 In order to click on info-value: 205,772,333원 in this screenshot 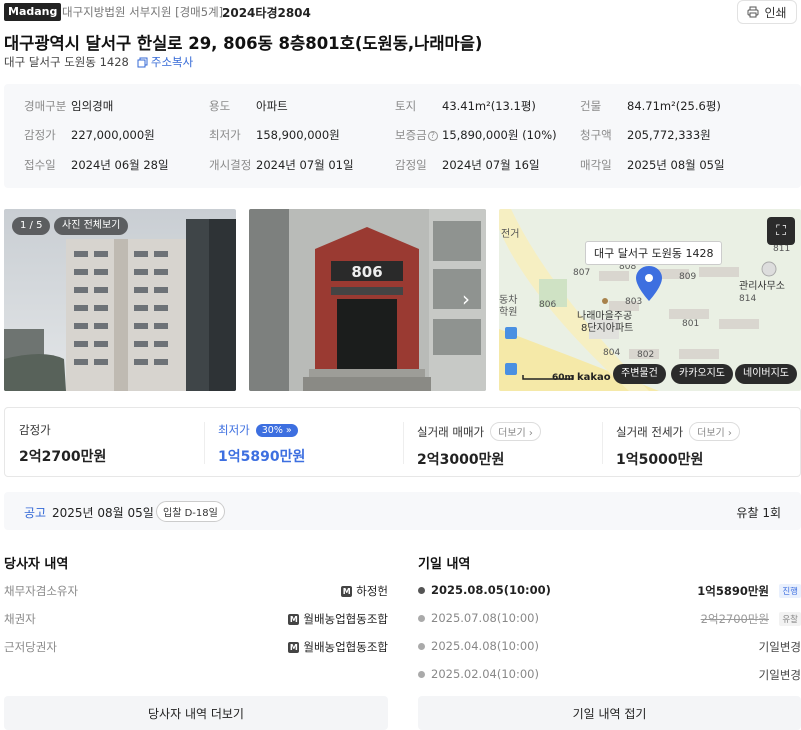, I will do `click(669, 135)`.